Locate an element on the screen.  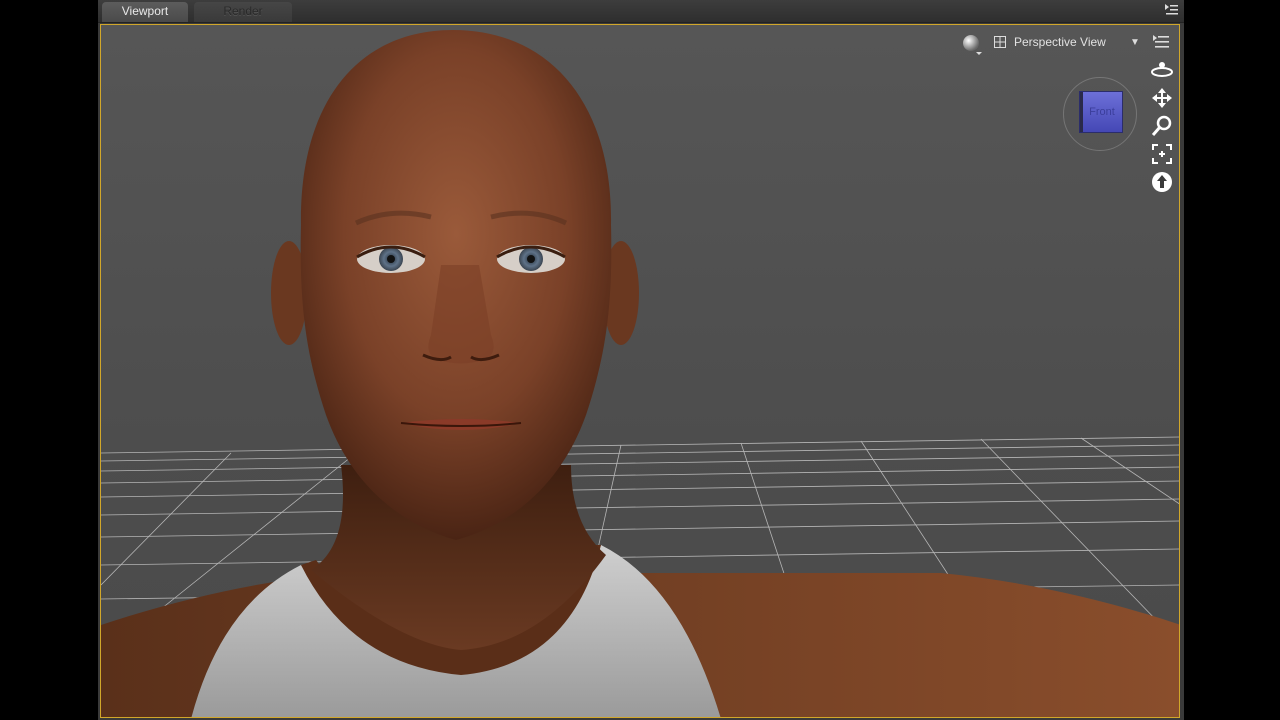
tab-render-library: Render Library is located at coordinates (243, 19).